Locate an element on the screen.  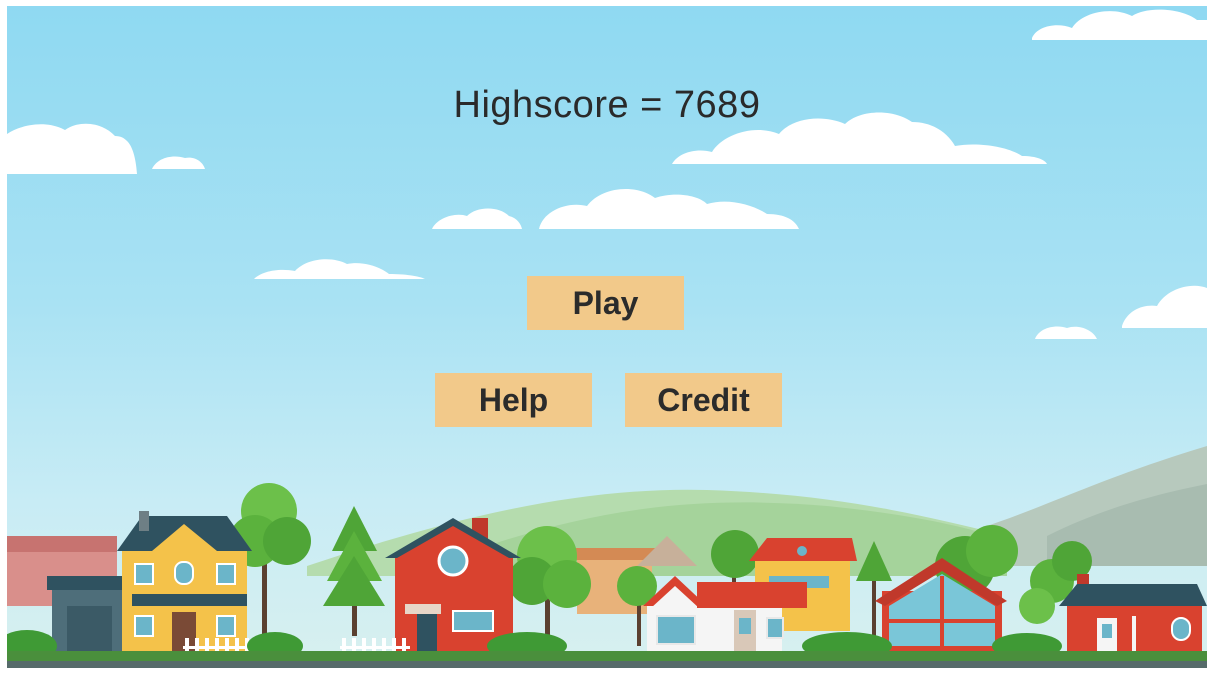
help-button: Help is located at coordinates (513, 400).